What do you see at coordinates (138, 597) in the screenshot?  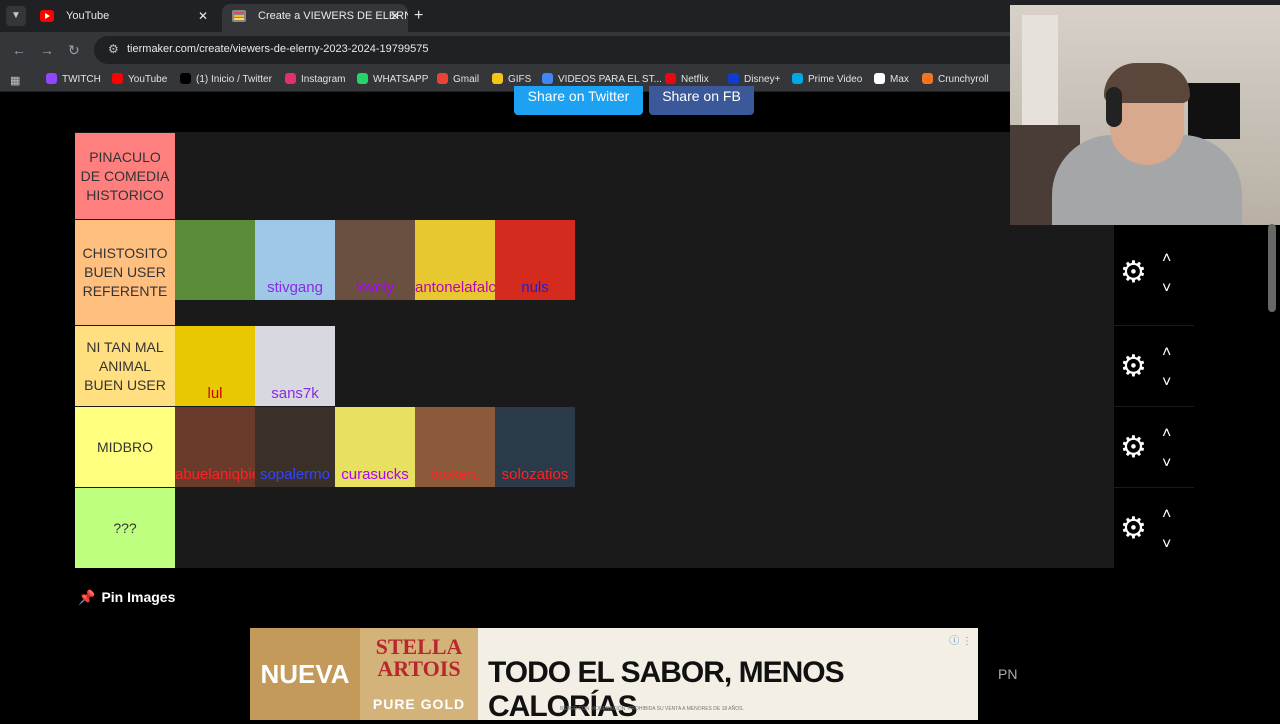 I see `pin-images-label: Pin Images` at bounding box center [138, 597].